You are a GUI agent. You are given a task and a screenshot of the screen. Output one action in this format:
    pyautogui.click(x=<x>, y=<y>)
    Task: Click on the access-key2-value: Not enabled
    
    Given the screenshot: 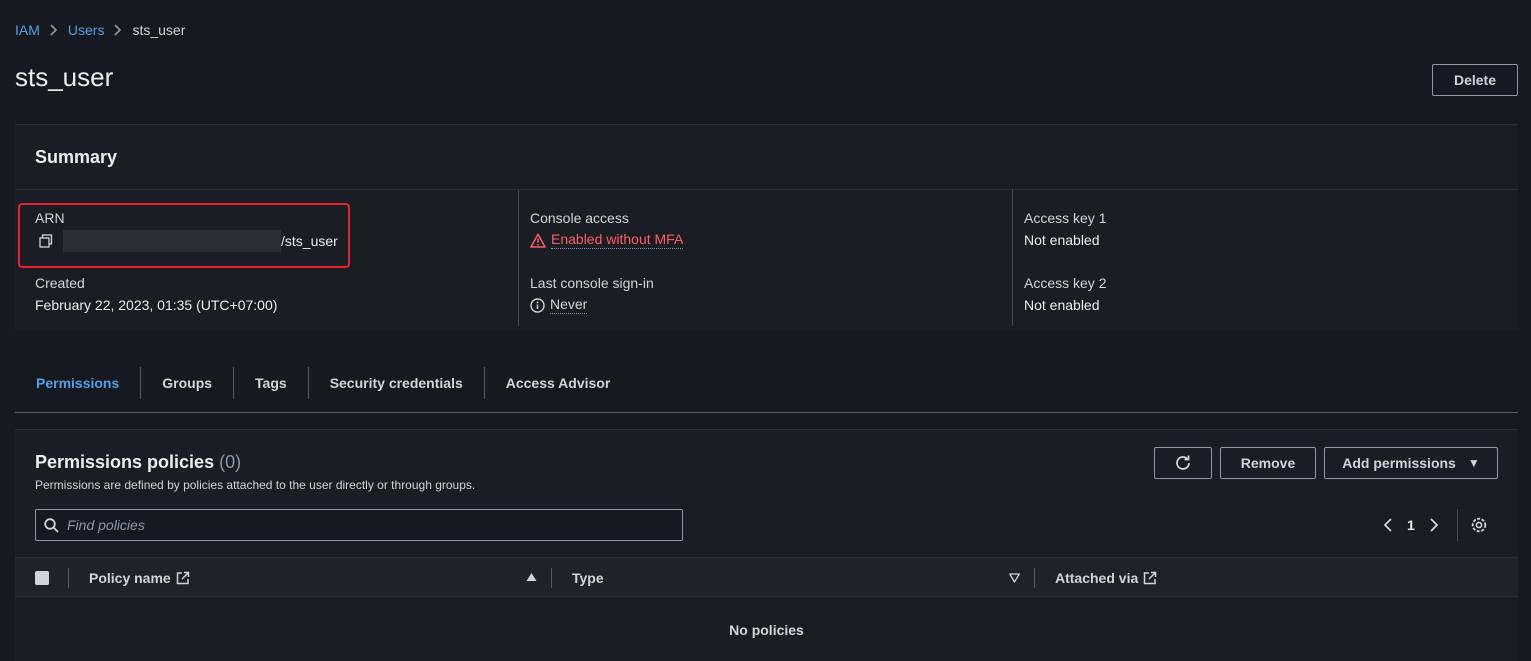 What is the action you would take?
    pyautogui.click(x=1062, y=305)
    